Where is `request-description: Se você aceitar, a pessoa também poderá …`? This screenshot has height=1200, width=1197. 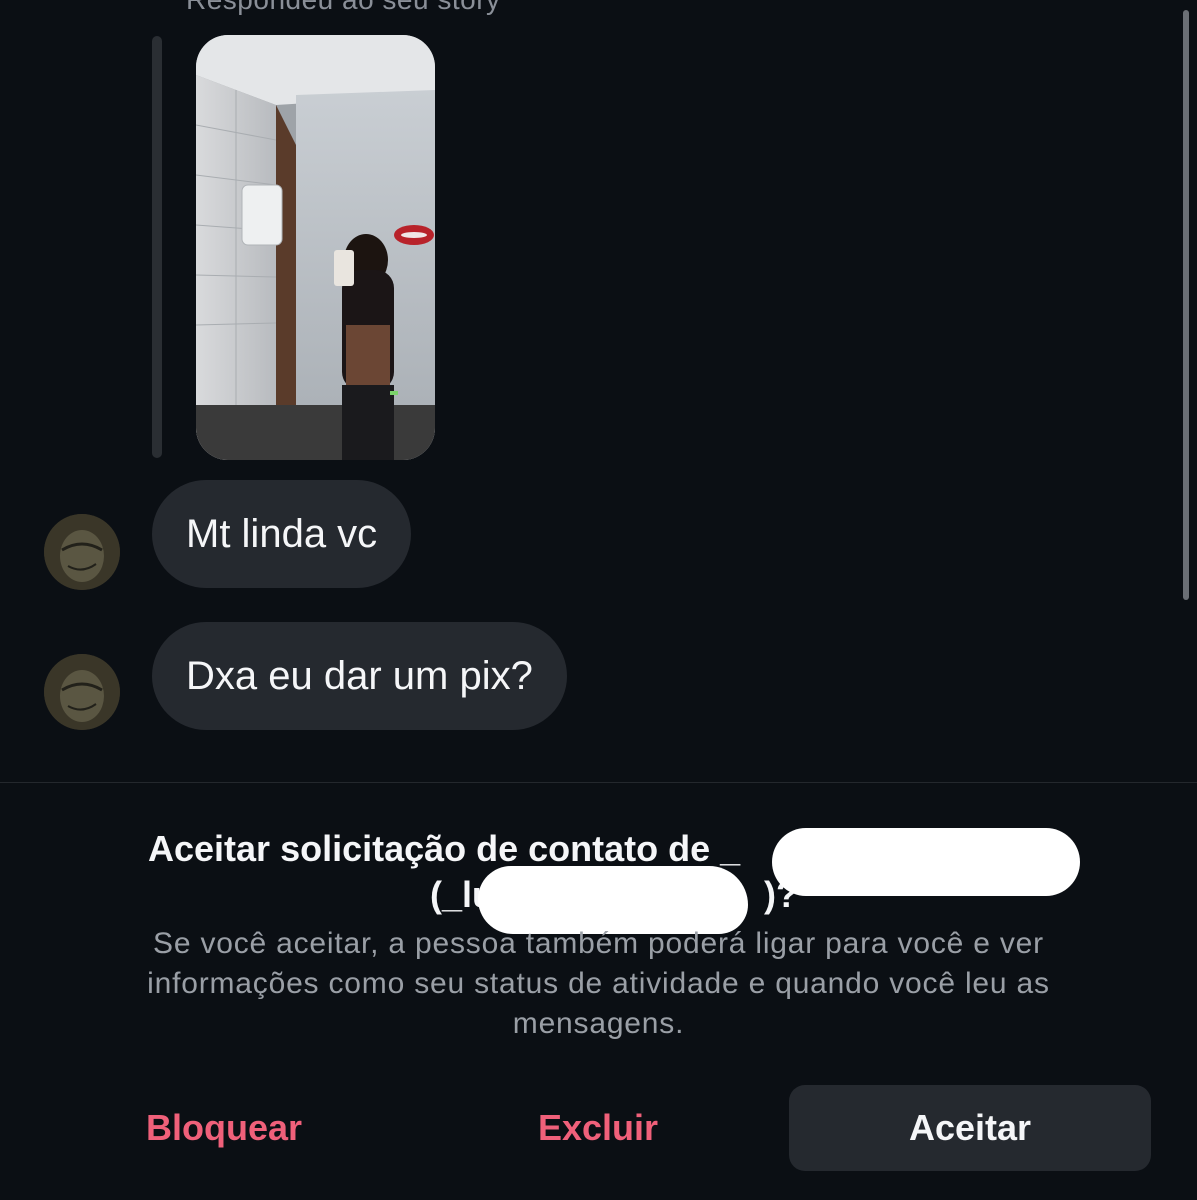
request-description: Se você aceitar, a pessoa também poderá … is located at coordinates (598, 983).